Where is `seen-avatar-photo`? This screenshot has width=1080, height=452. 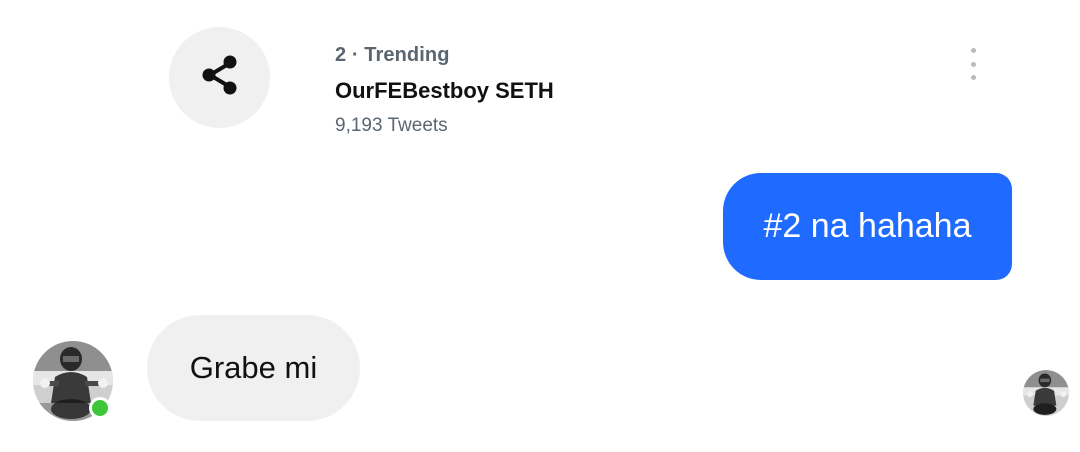
seen-avatar-photo is located at coordinates (1046, 393).